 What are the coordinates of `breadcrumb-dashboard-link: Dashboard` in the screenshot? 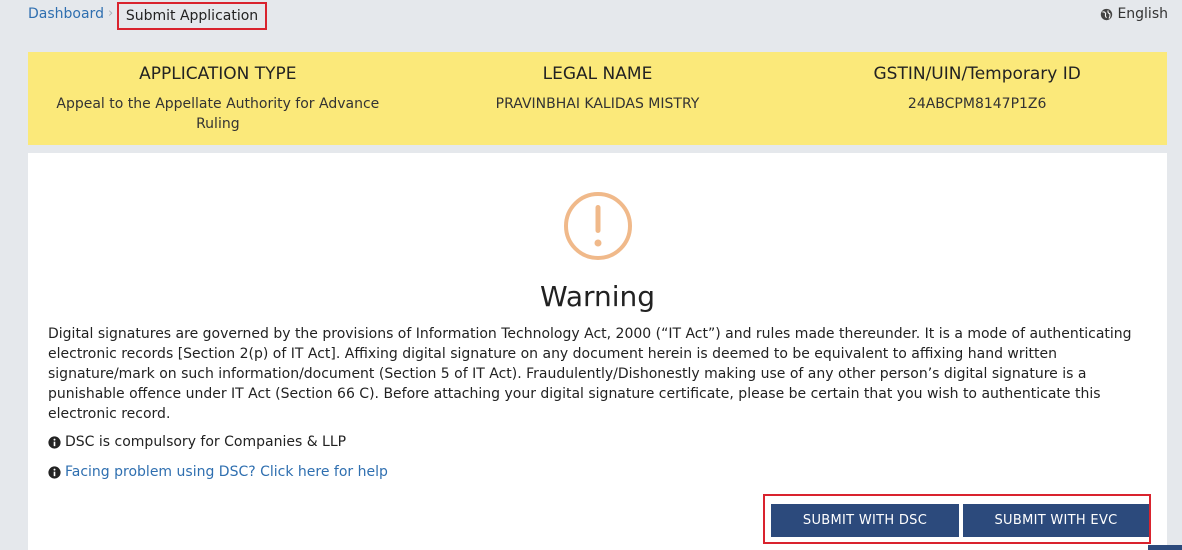 It's located at (66, 14).